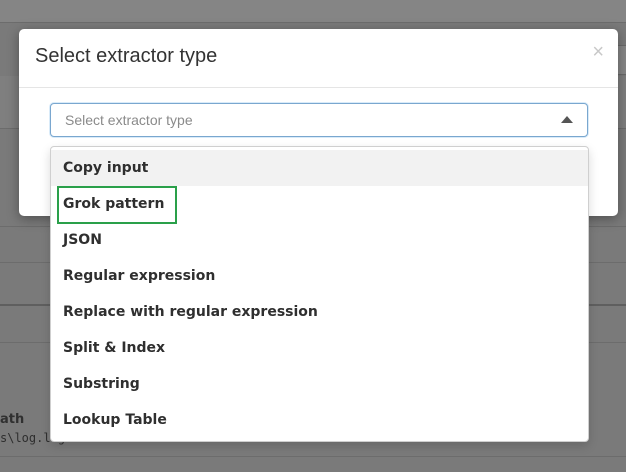 This screenshot has height=472, width=626. Describe the element at coordinates (319, 312) in the screenshot. I see `option-replace-with-regex: Replace with regular expression` at that location.